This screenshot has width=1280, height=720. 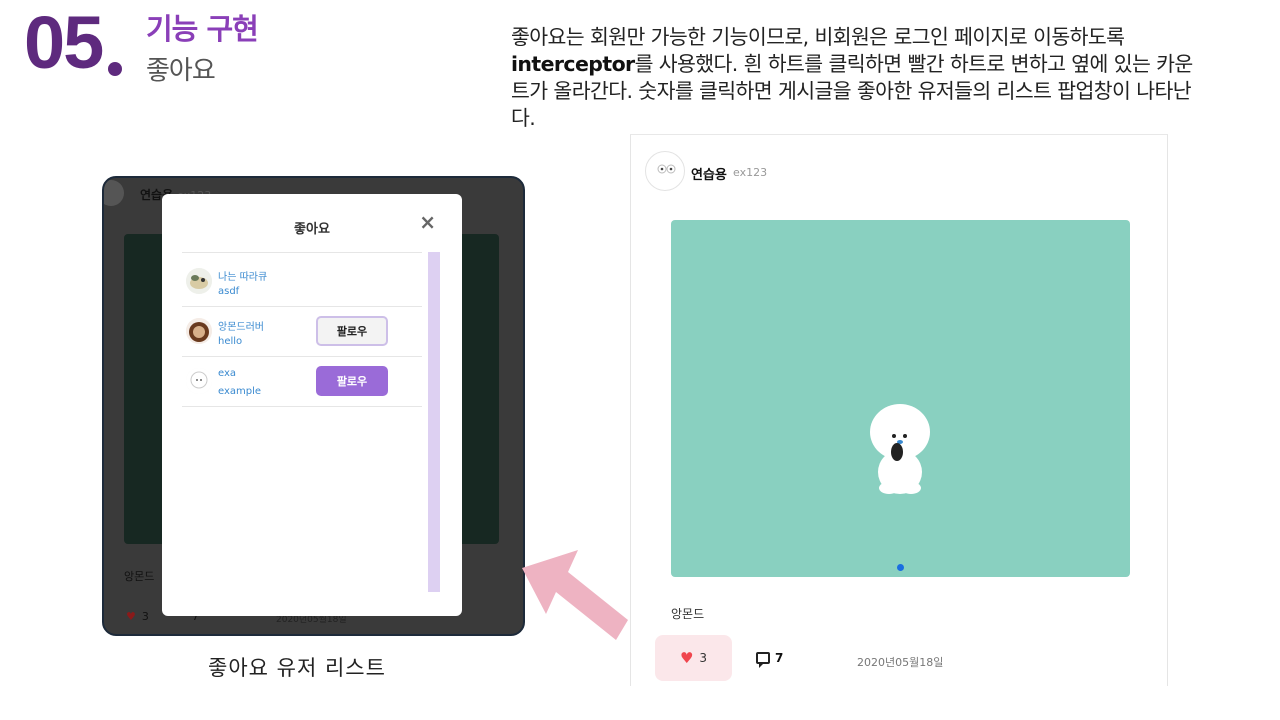 What do you see at coordinates (900, 662) in the screenshot?
I see `post-date: 2020년05월18일` at bounding box center [900, 662].